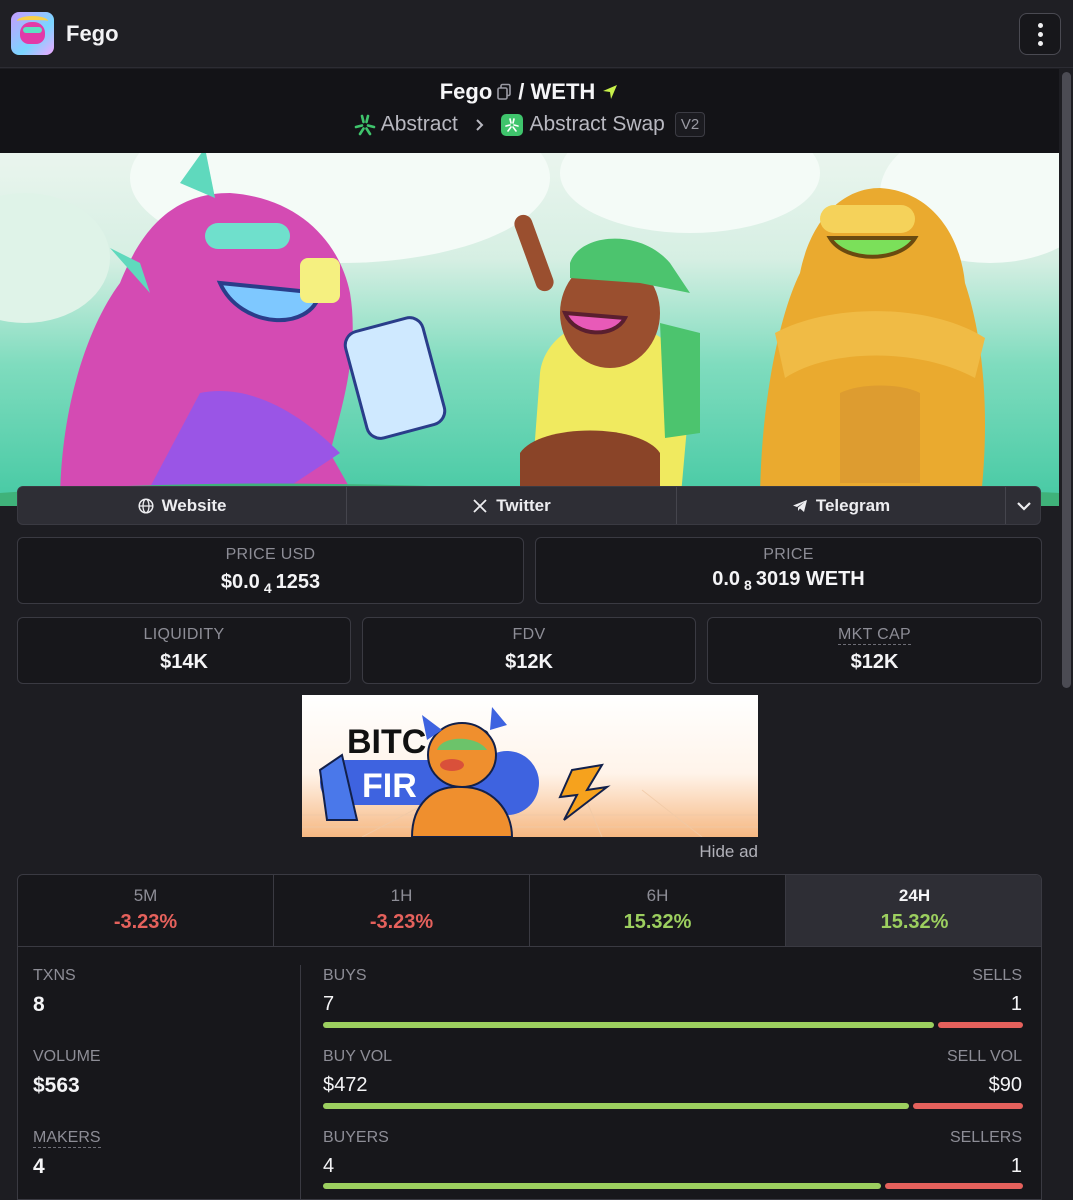 The width and height of the screenshot is (1073, 1200). What do you see at coordinates (56, 1085) in the screenshot?
I see `volume-value: $563` at bounding box center [56, 1085].